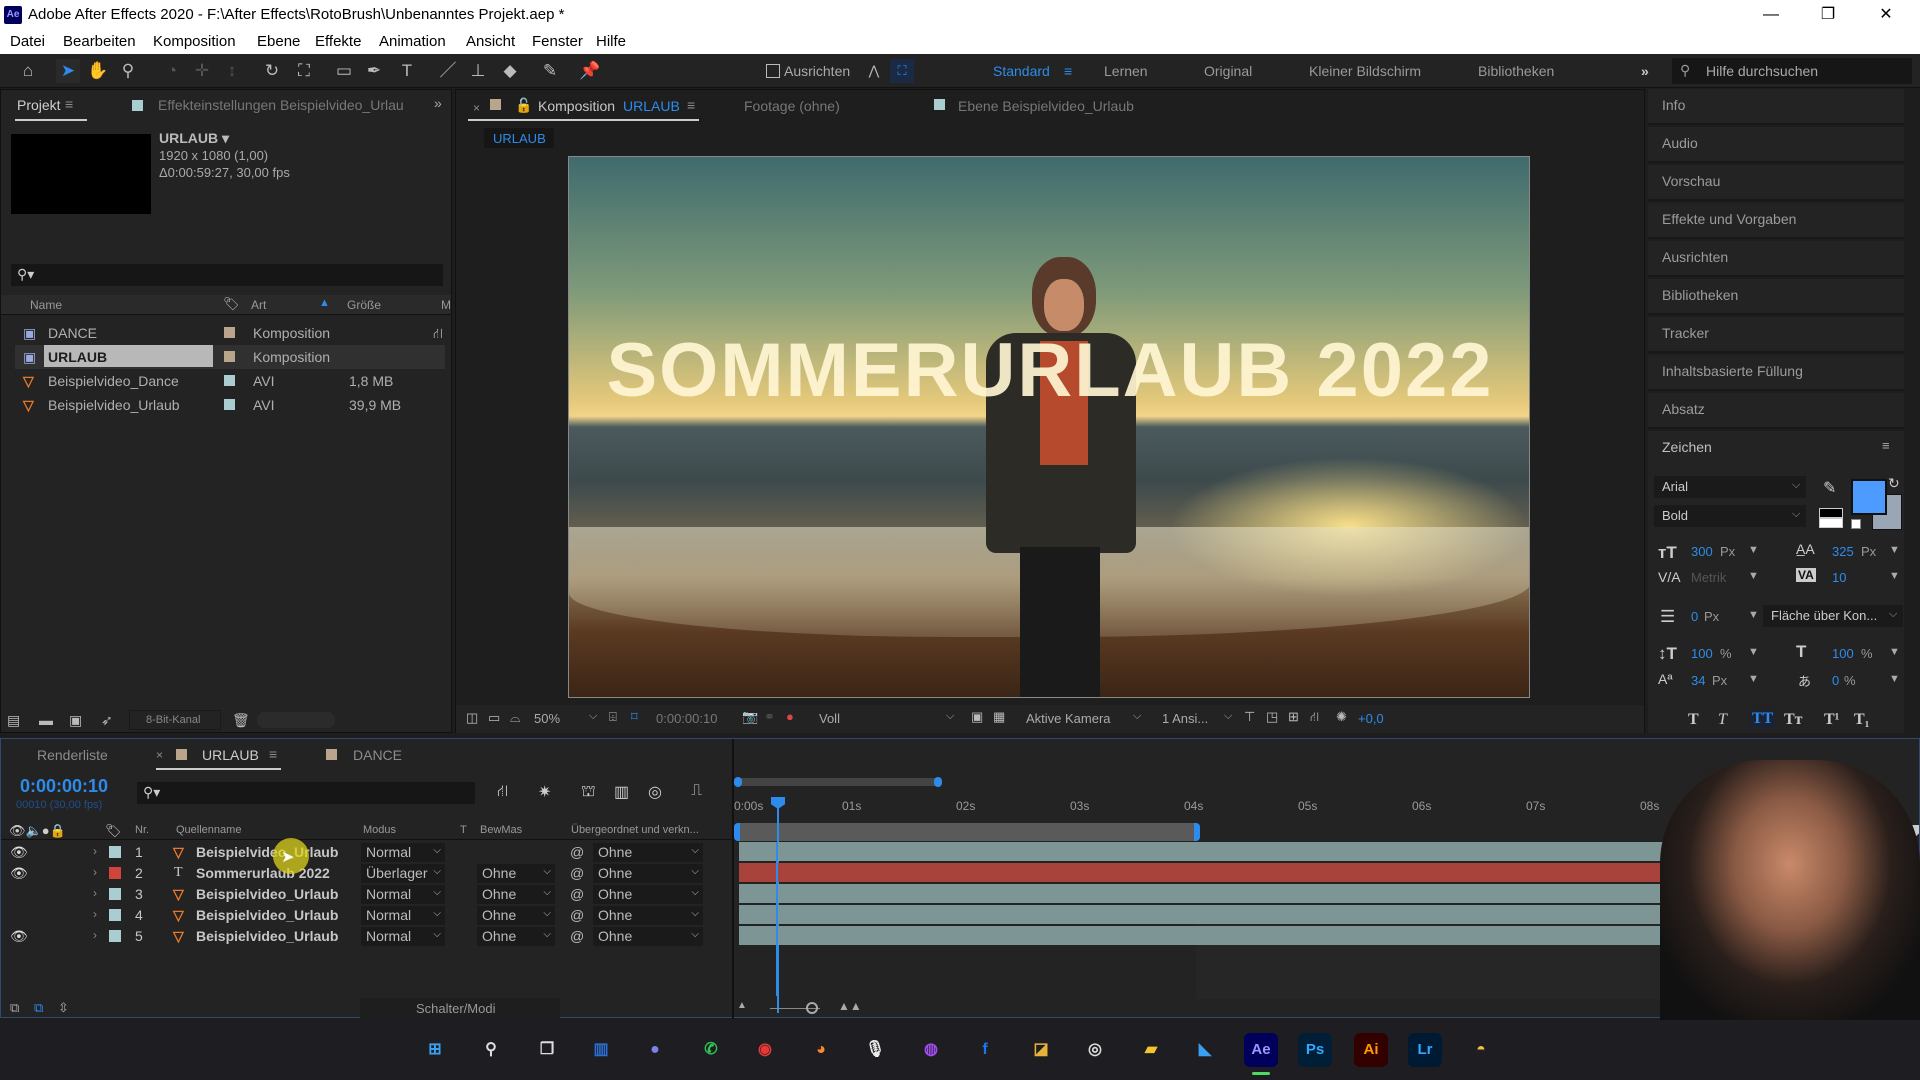 The height and width of the screenshot is (1080, 1920). Describe the element at coordinates (550, 71) in the screenshot. I see `roto-brush-tool-icon: ✎` at that location.